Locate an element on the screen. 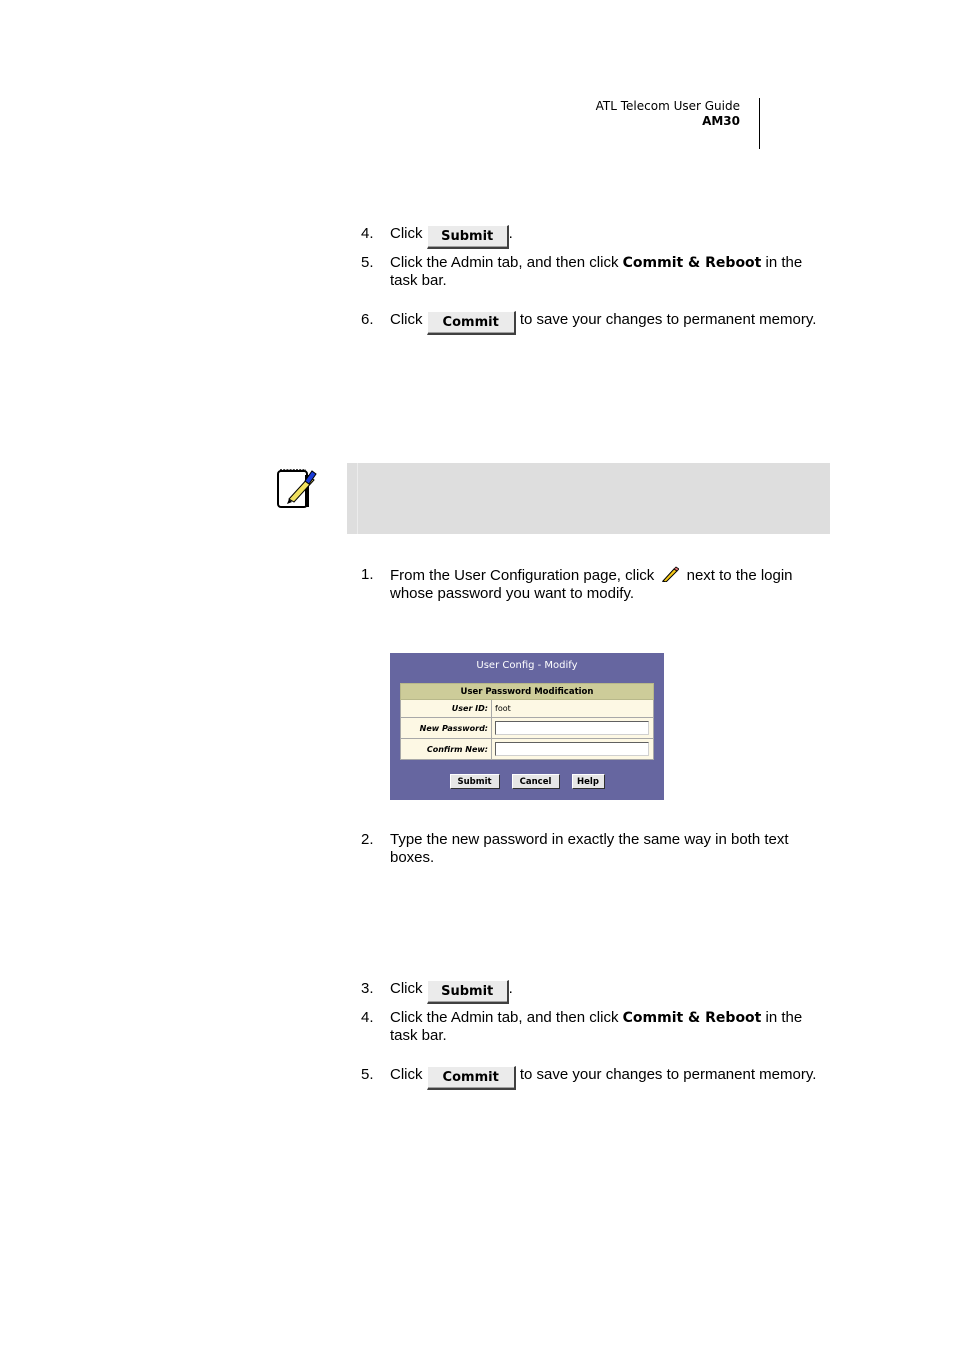 This screenshot has height=1350, width=954. step-item: 3. Click Submit. is located at coordinates (596, 992).